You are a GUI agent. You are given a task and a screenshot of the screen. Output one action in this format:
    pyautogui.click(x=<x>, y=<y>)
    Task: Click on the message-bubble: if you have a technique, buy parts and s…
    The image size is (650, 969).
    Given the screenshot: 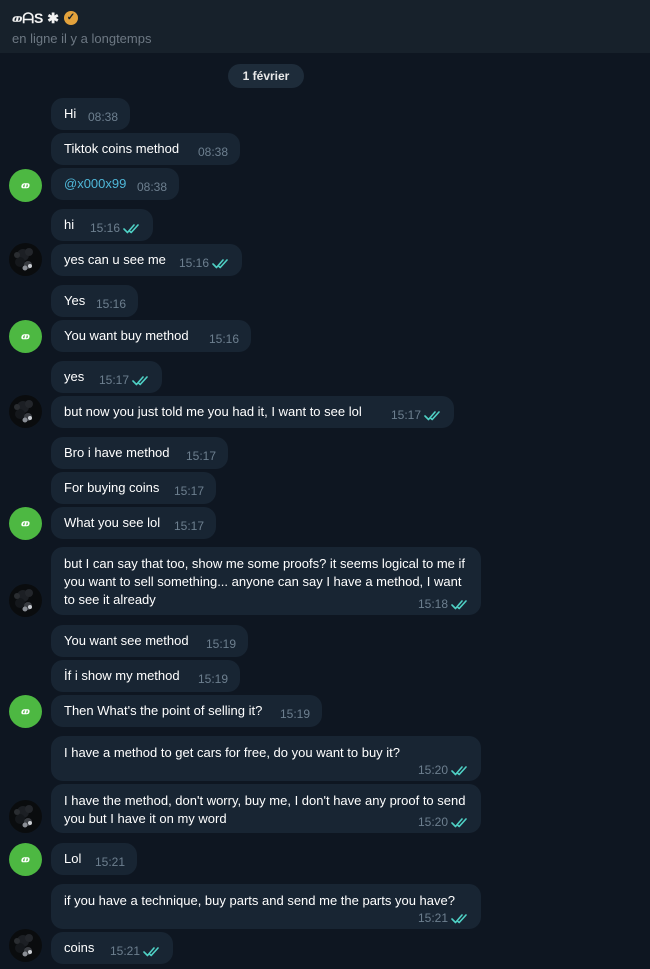 What is the action you would take?
    pyautogui.click(x=266, y=906)
    